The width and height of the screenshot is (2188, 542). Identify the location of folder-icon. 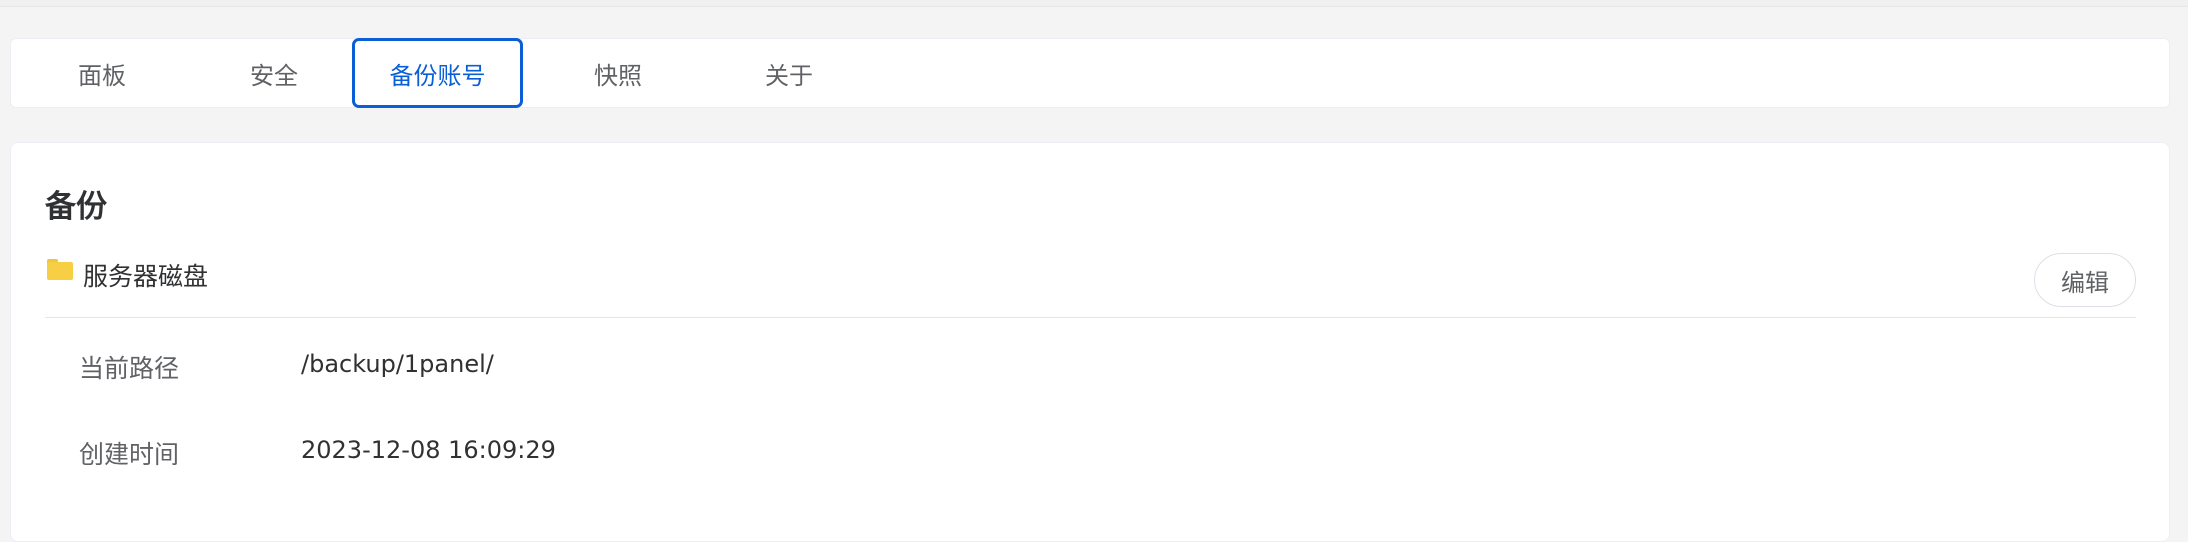
(60, 269).